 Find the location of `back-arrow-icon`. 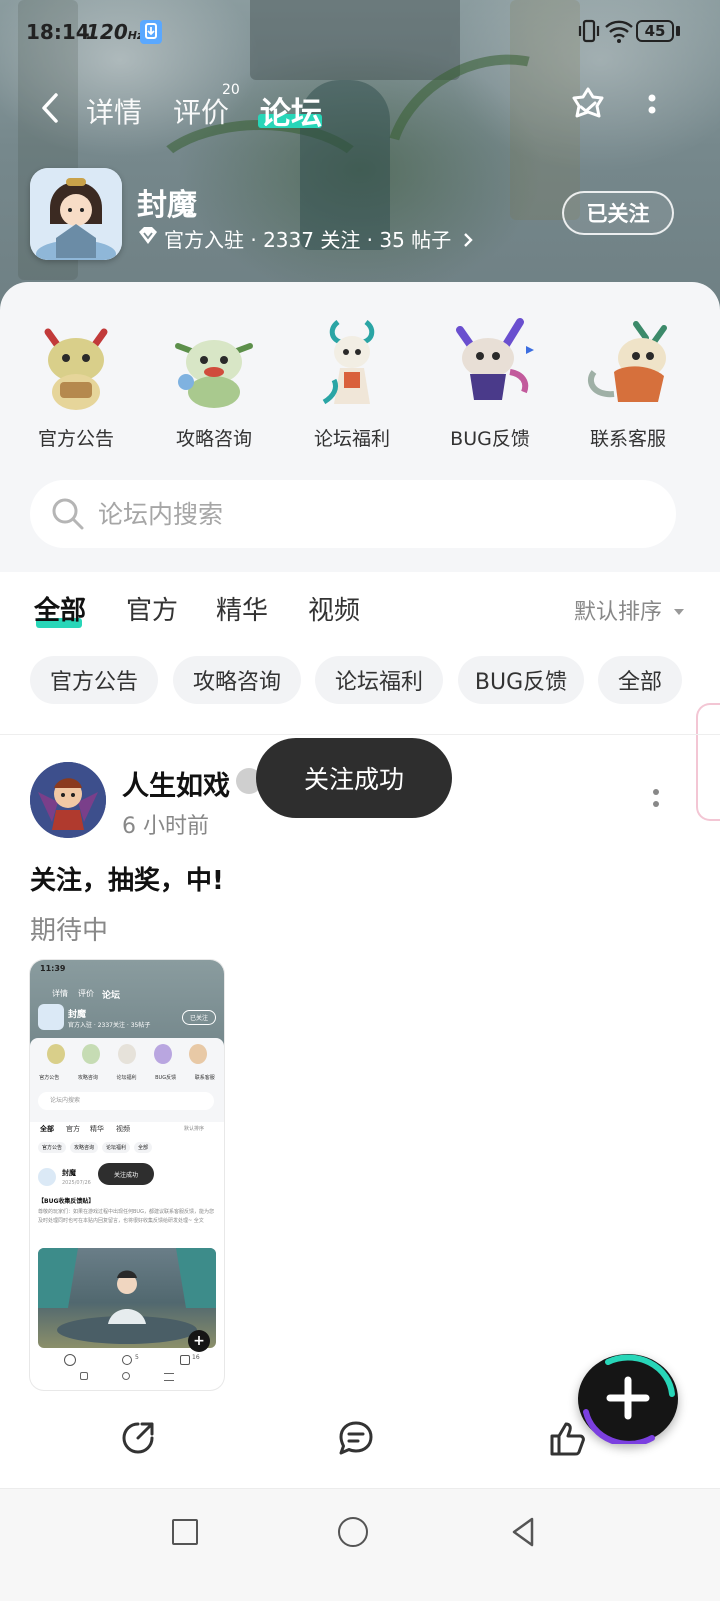

back-arrow-icon is located at coordinates (50, 108).